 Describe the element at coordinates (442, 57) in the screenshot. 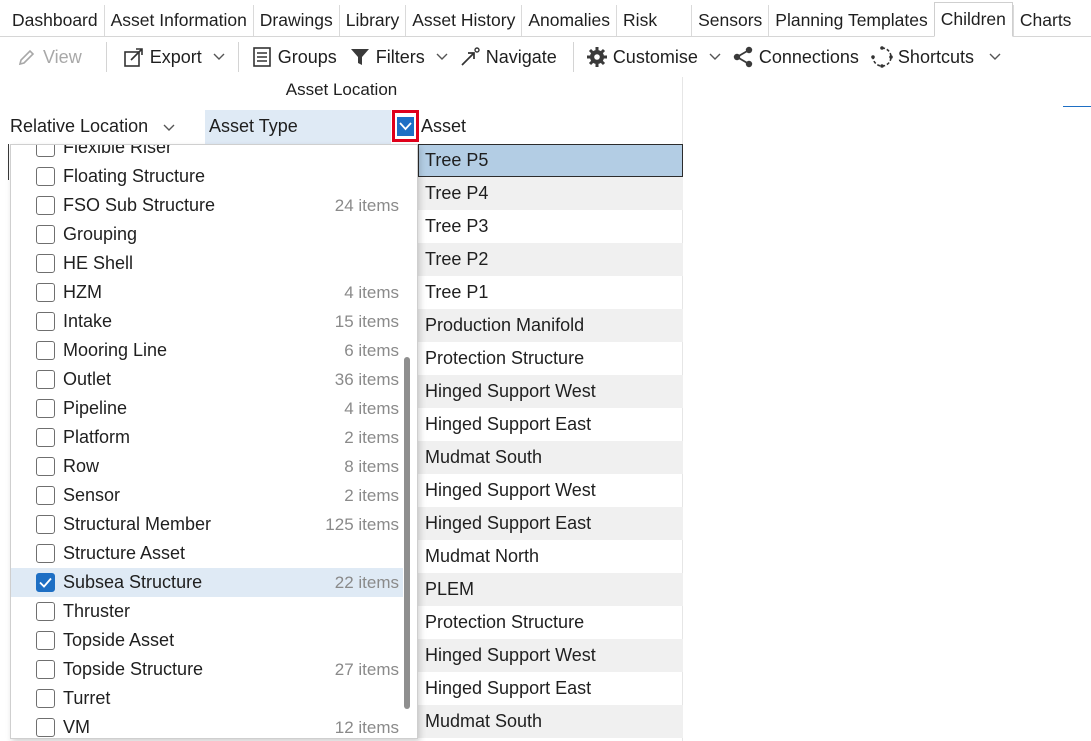

I see `filters-dropdown-chevron-icon` at that location.